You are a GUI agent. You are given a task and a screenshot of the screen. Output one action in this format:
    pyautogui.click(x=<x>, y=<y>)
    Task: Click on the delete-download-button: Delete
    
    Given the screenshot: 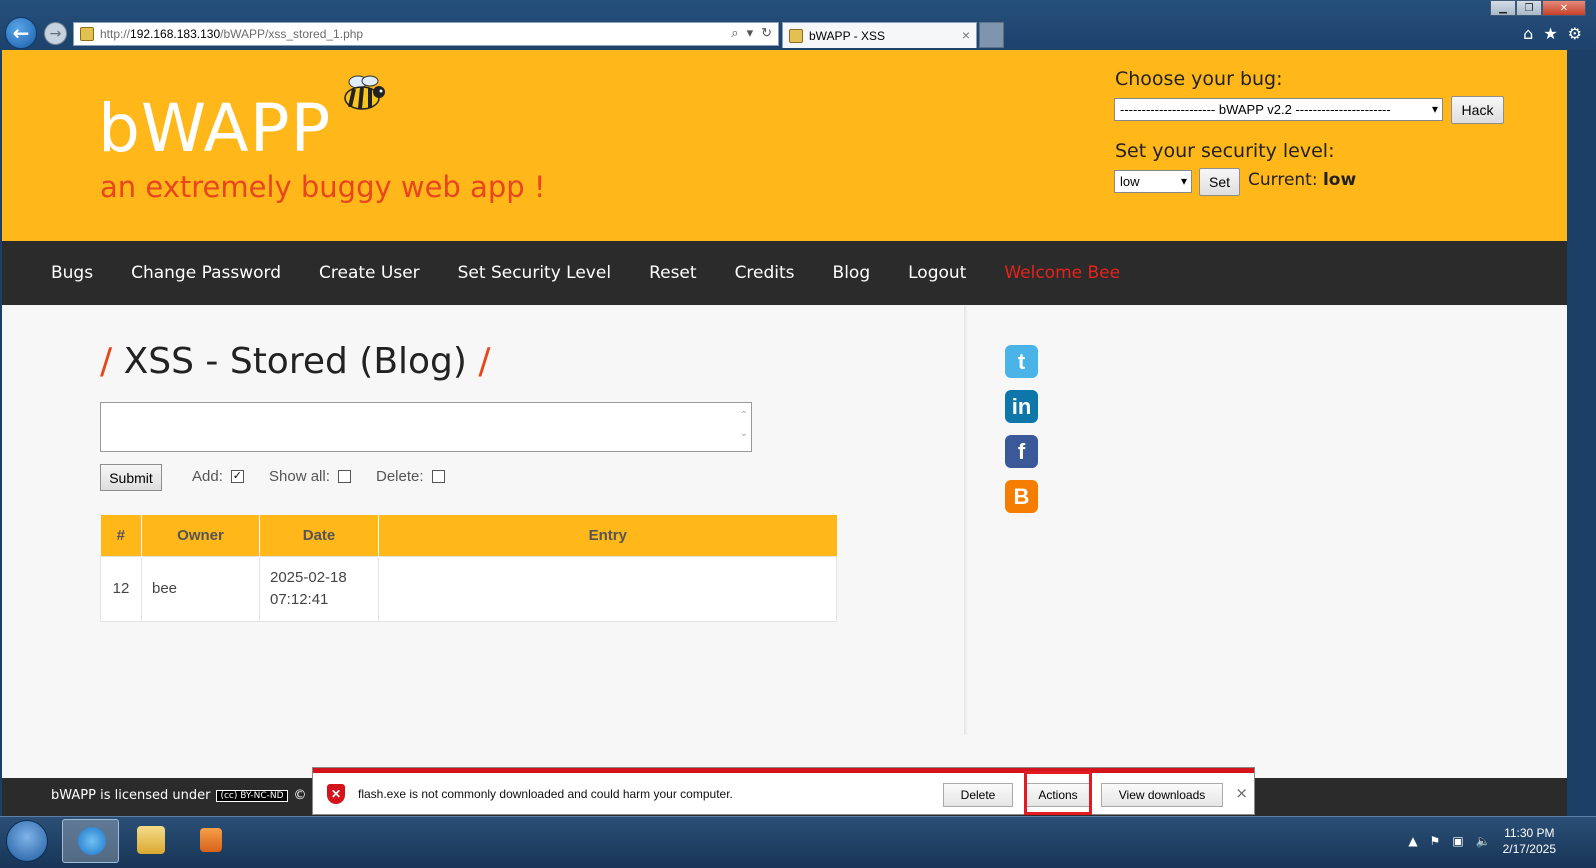 What is the action you would take?
    pyautogui.click(x=978, y=795)
    